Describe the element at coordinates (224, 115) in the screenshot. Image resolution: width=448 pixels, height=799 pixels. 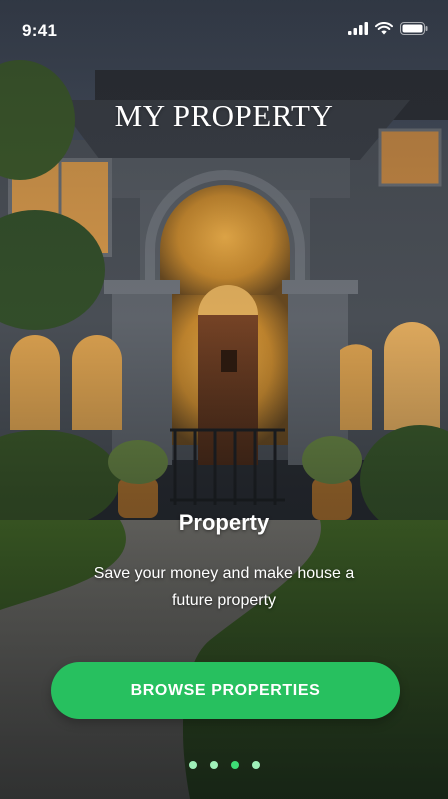
I see `app-title: MY PROPERTY` at that location.